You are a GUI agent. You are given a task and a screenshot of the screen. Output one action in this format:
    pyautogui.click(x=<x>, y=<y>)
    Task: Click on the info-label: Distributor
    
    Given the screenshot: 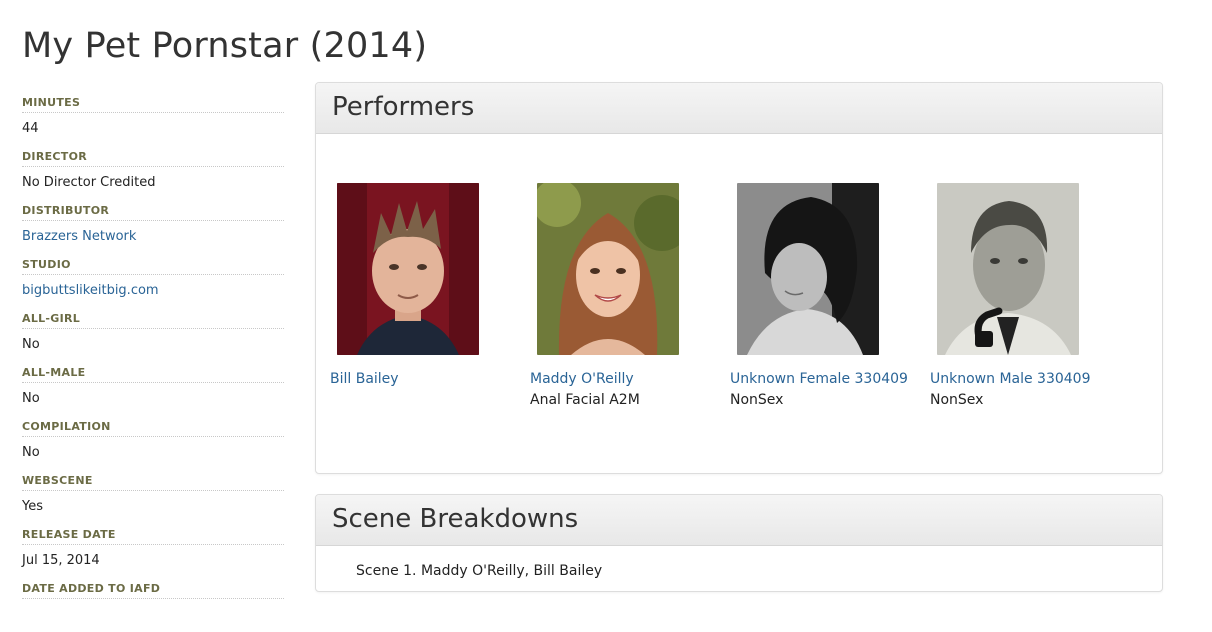 What is the action you would take?
    pyautogui.click(x=153, y=212)
    